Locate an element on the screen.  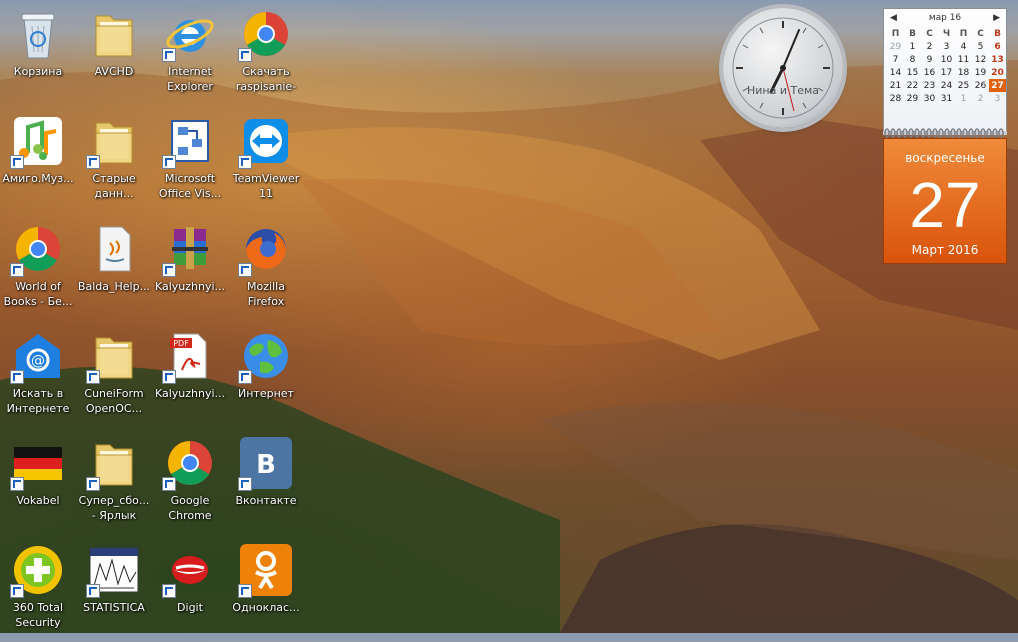
desktop-icon: Vokabel is located at coordinates (38, 484).